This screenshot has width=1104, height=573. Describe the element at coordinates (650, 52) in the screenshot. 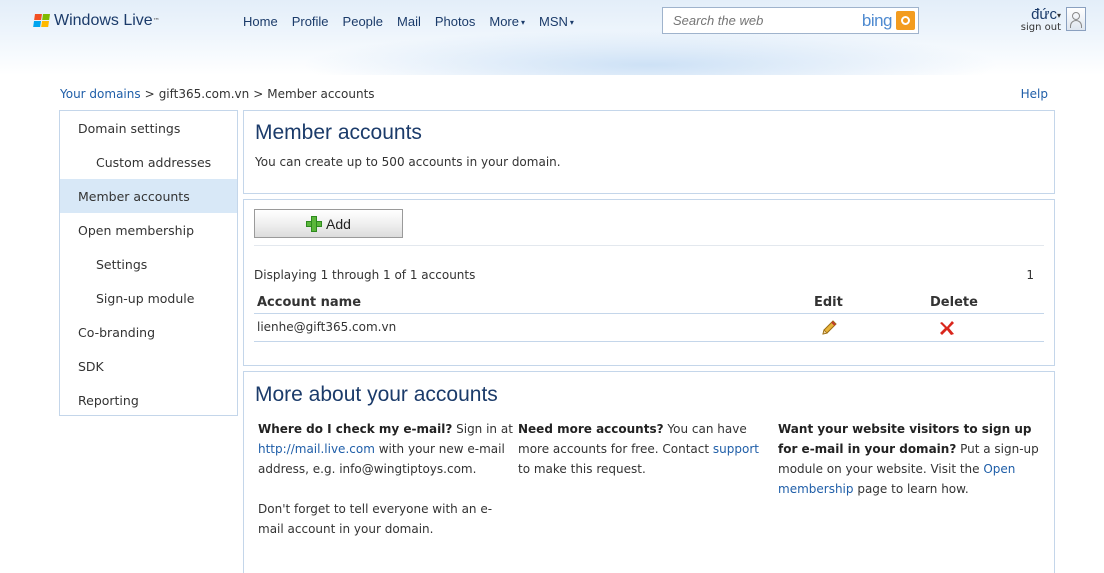

I see `header-decoration` at that location.